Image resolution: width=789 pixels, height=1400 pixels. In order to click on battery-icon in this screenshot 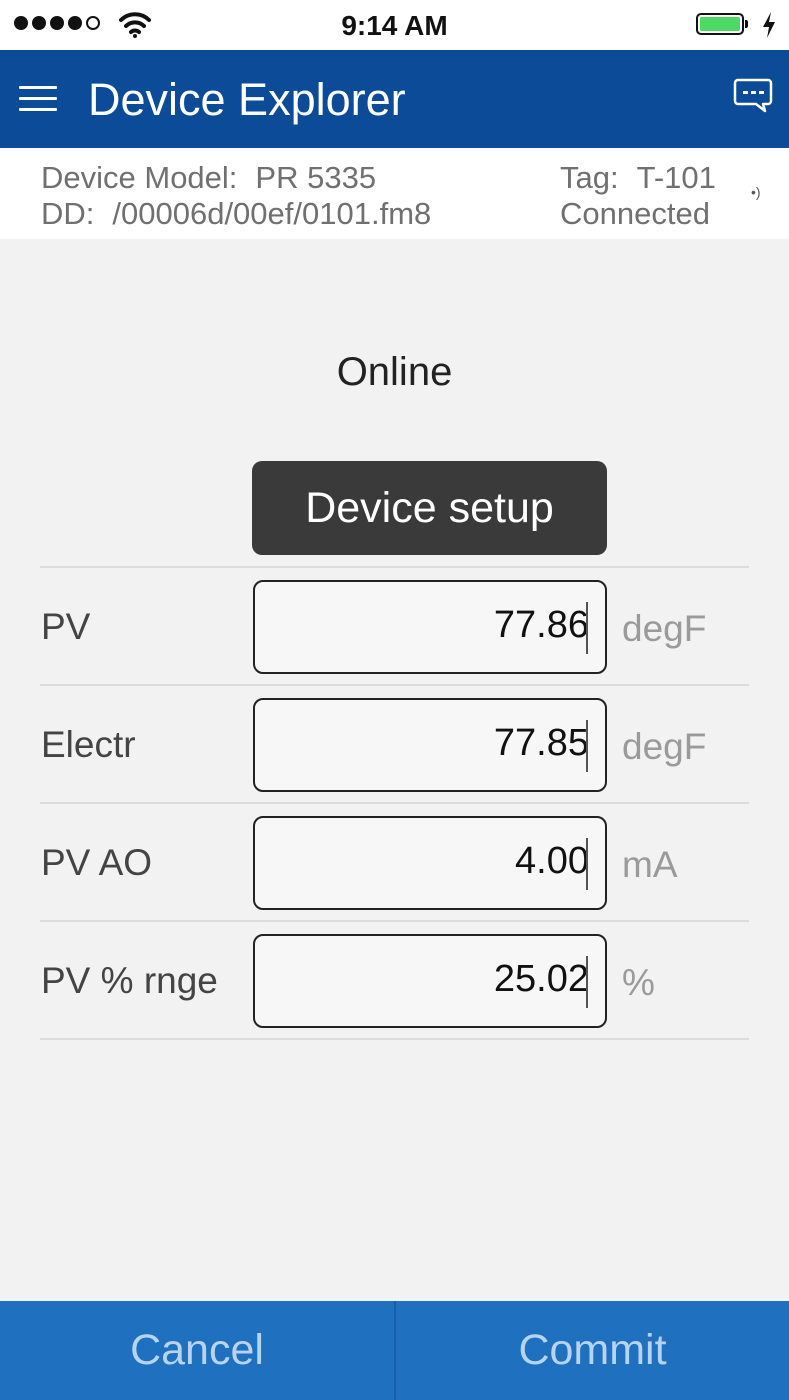, I will do `click(722, 25)`.